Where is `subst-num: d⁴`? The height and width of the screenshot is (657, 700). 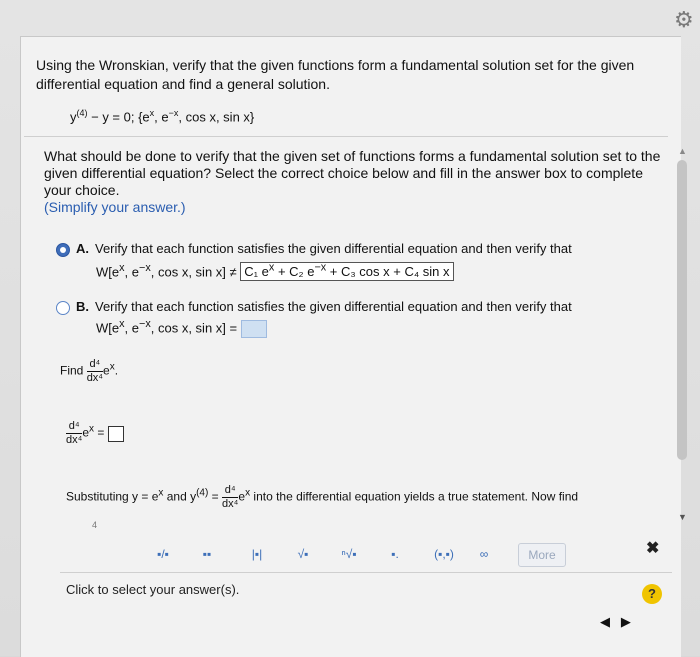
subst-num: d⁴ is located at coordinates (230, 491).